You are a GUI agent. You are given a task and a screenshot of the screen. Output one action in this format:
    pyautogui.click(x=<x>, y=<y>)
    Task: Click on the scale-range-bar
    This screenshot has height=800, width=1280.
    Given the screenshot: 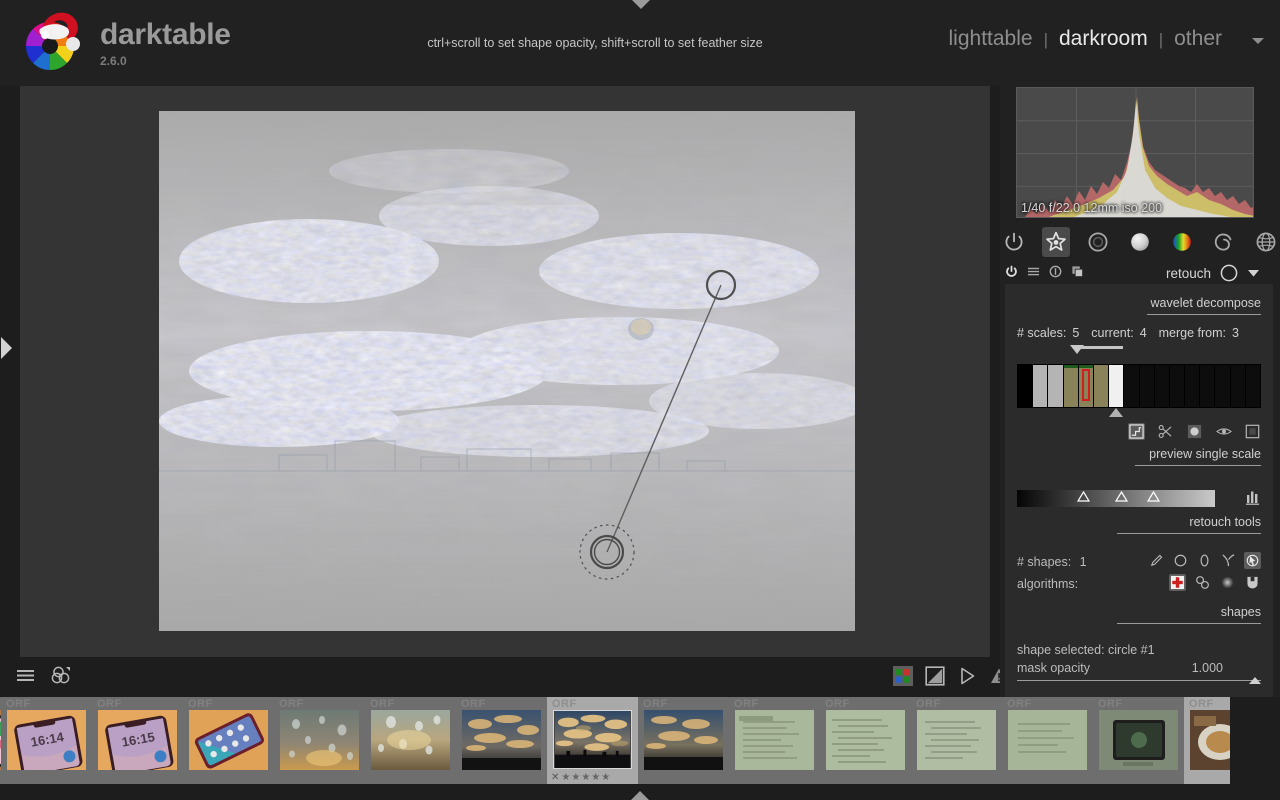 What is the action you would take?
    pyautogui.click(x=1102, y=347)
    